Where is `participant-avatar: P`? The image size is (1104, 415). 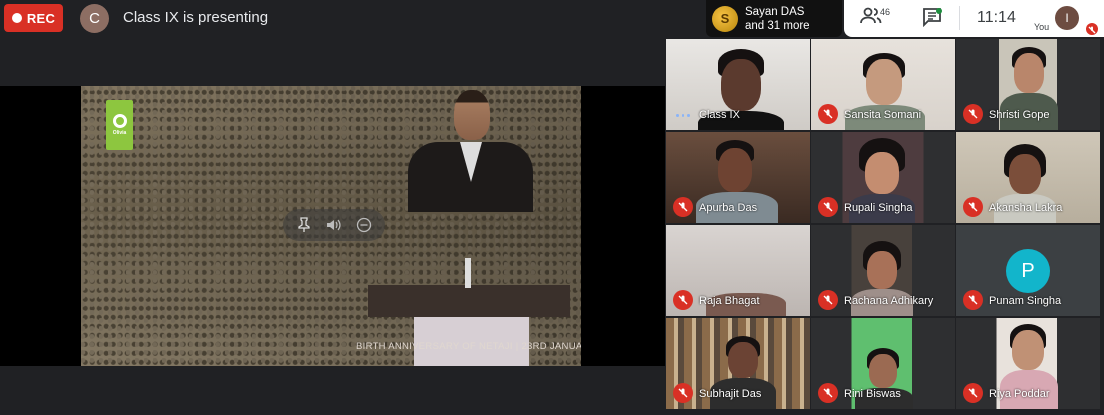
participant-avatar: P is located at coordinates (1028, 271).